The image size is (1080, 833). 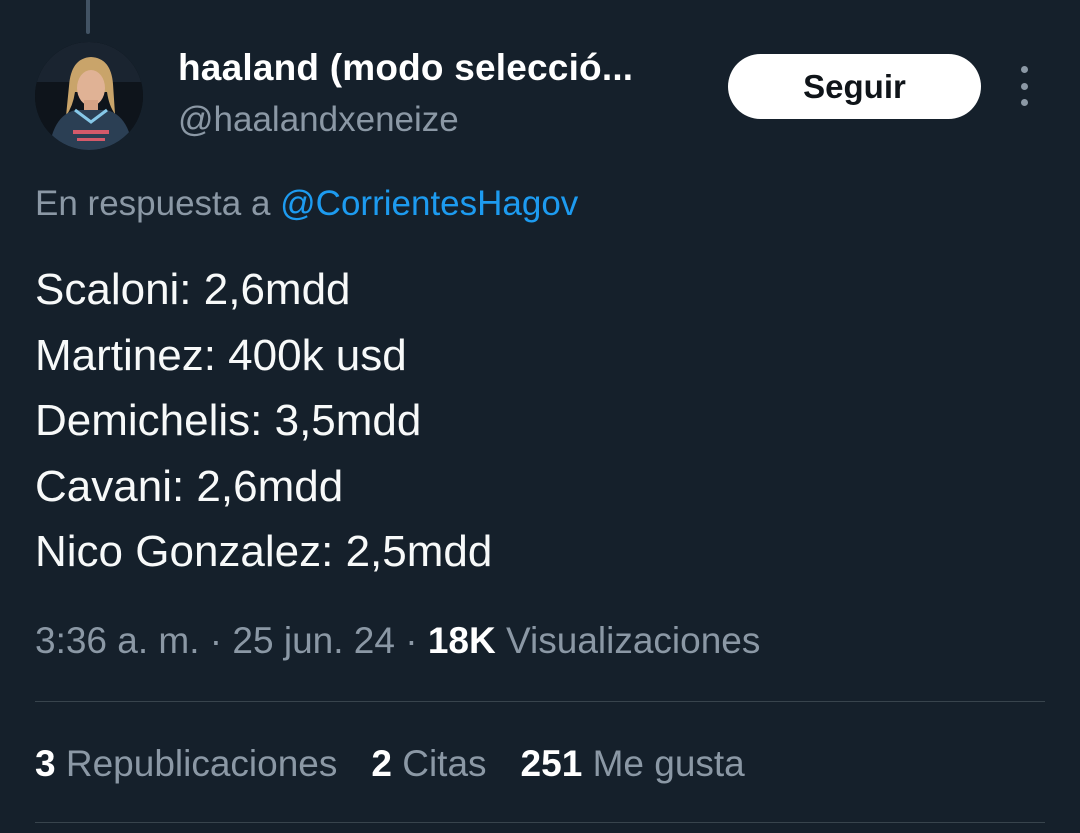 I want to click on more-vertical-icon, so click(x=1024, y=86).